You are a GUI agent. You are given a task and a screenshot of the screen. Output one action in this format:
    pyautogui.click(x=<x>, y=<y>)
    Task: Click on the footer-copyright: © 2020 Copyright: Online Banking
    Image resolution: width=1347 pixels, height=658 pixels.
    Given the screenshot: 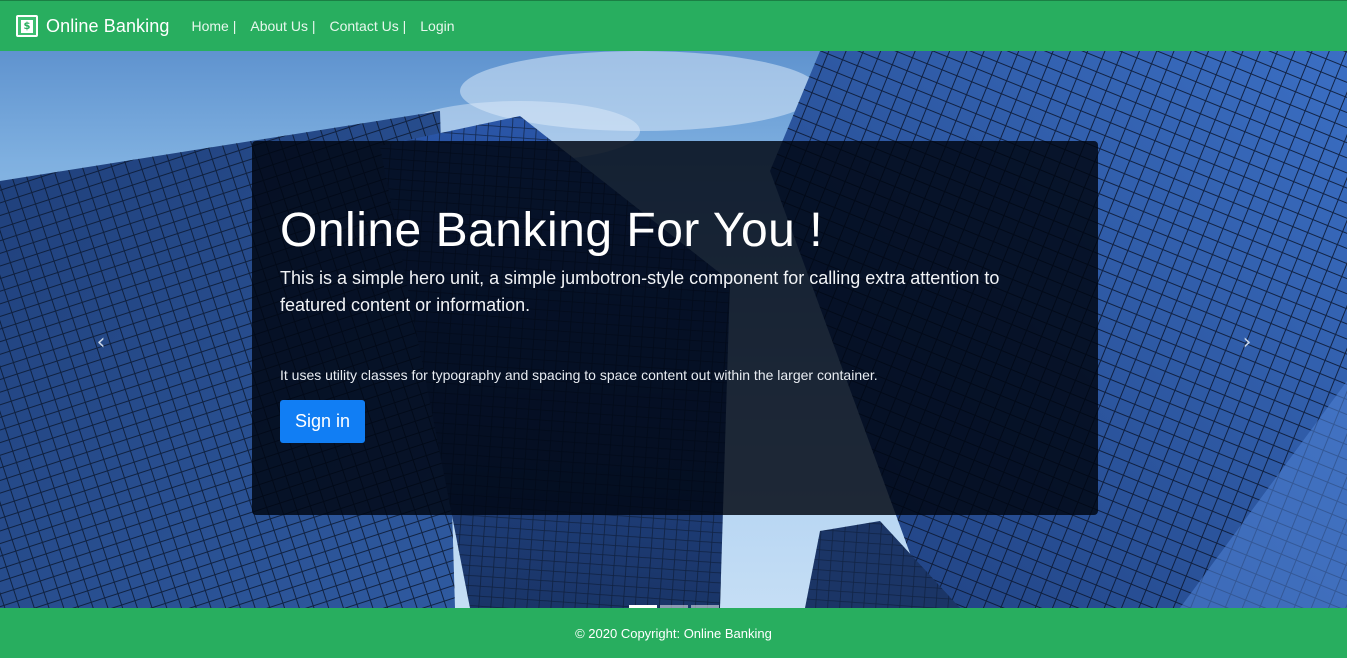 What is the action you would take?
    pyautogui.click(x=673, y=633)
    